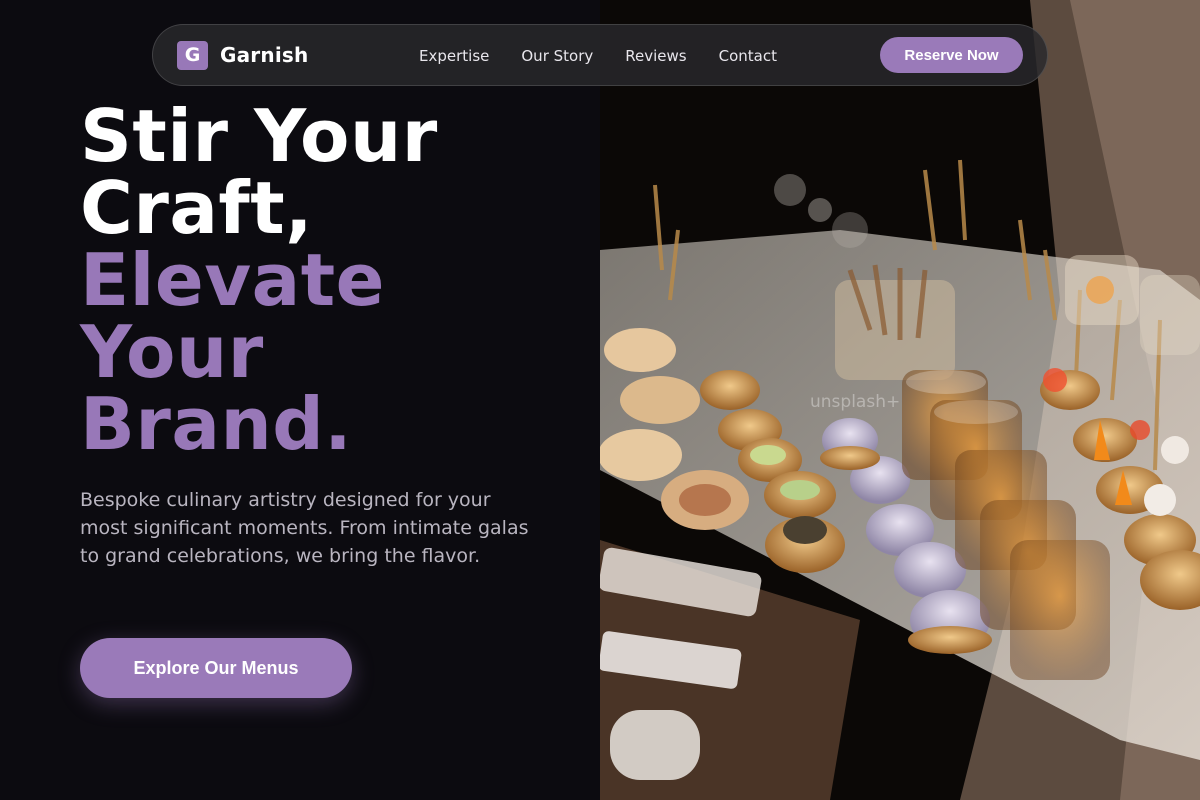 The image size is (1200, 800). Describe the element at coordinates (557, 56) in the screenshot. I see `nav-link-our-story: Our Story` at that location.